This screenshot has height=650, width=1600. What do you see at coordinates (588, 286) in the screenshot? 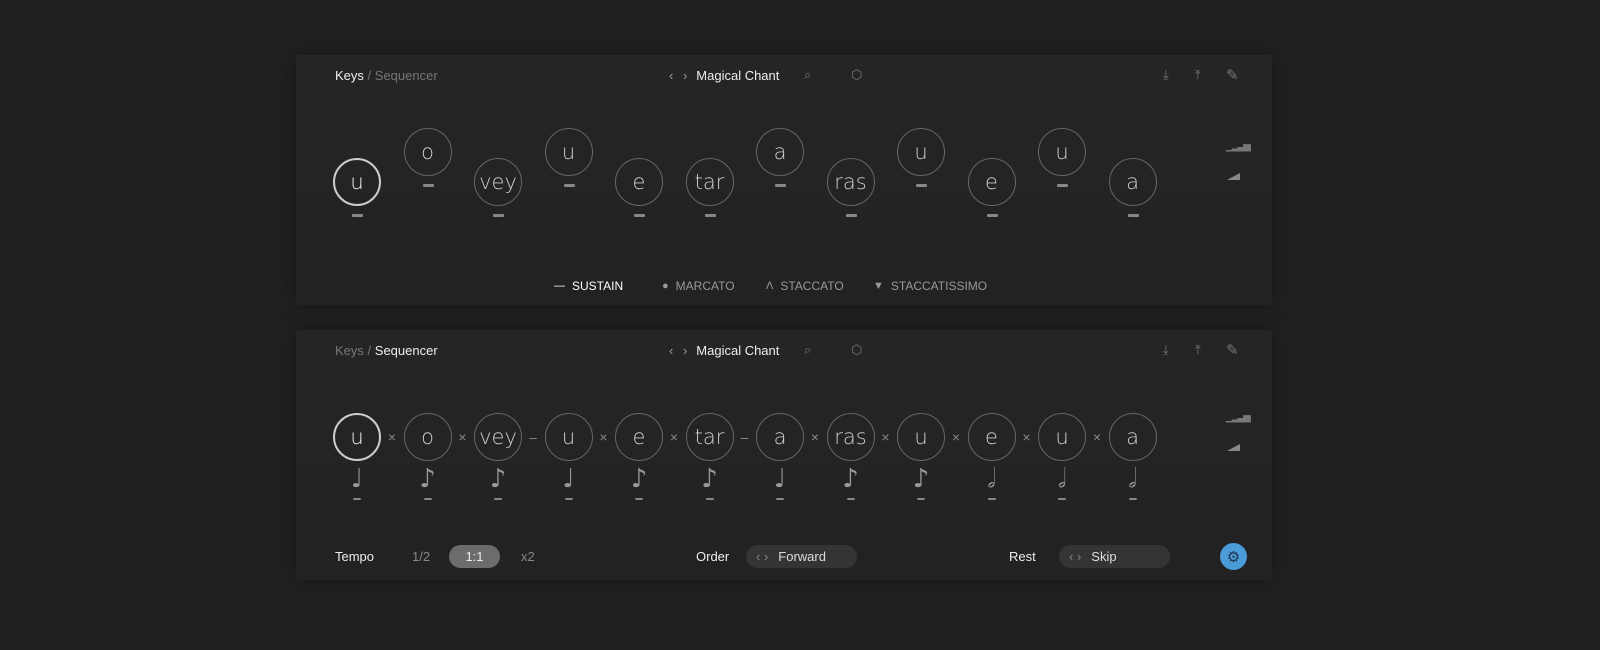
I see `articulation-sustain: — SUSTAIN` at bounding box center [588, 286].